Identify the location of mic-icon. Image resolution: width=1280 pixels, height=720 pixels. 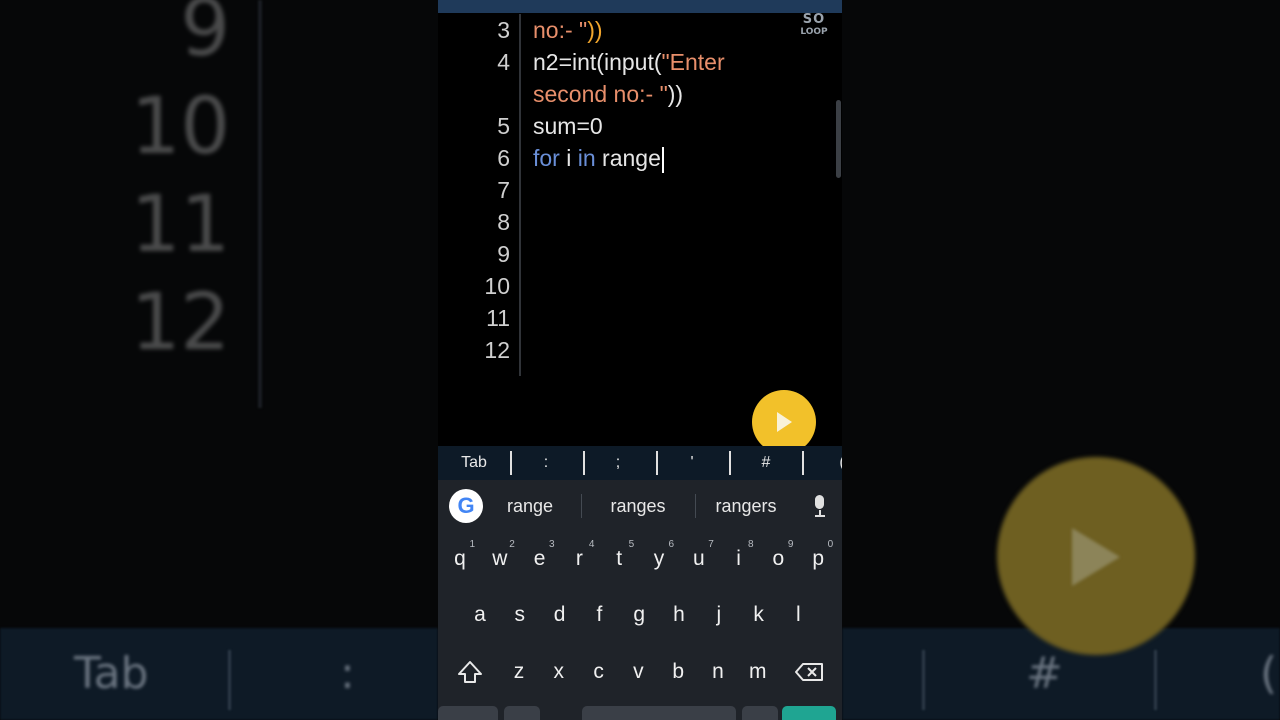
(820, 507).